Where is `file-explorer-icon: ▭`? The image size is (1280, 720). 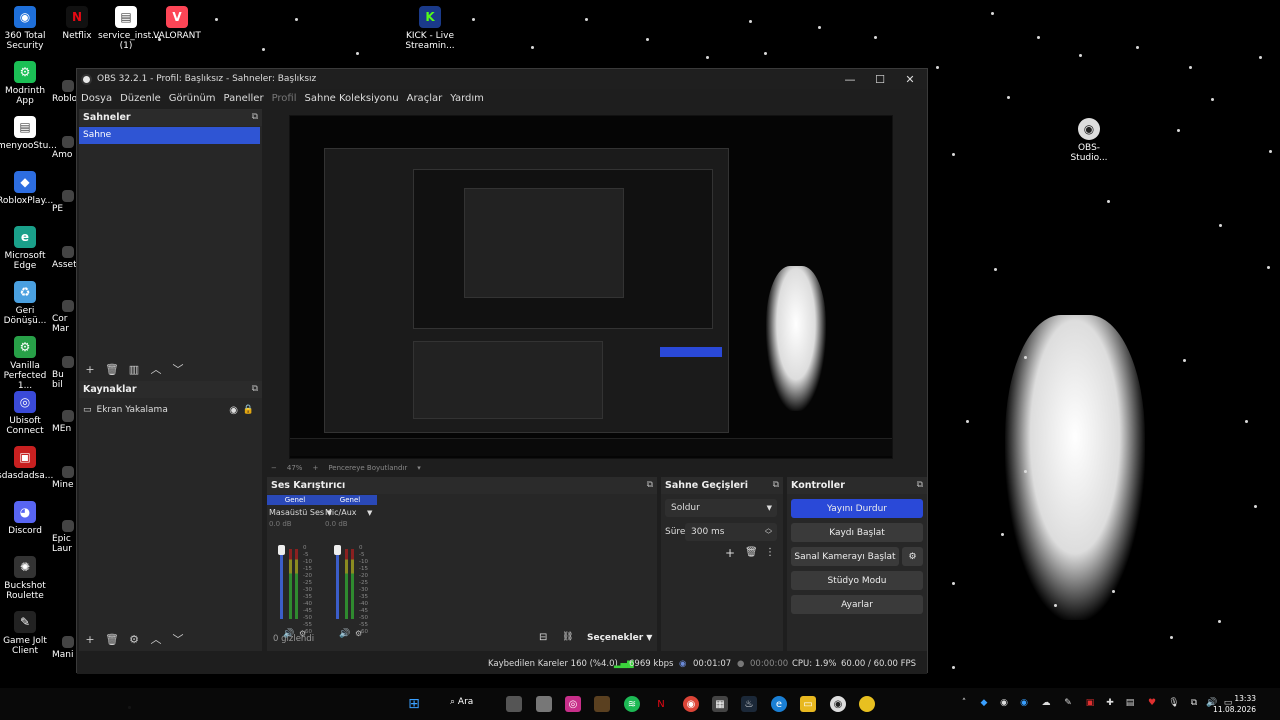
file-explorer-icon: ▭ is located at coordinates (808, 704).